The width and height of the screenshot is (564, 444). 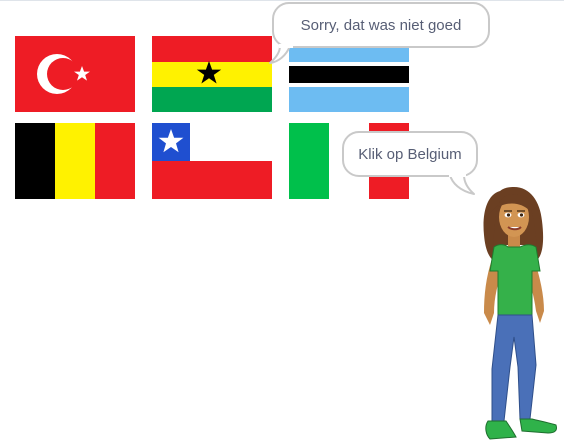 I want to click on flag-turkey, so click(x=75, y=74).